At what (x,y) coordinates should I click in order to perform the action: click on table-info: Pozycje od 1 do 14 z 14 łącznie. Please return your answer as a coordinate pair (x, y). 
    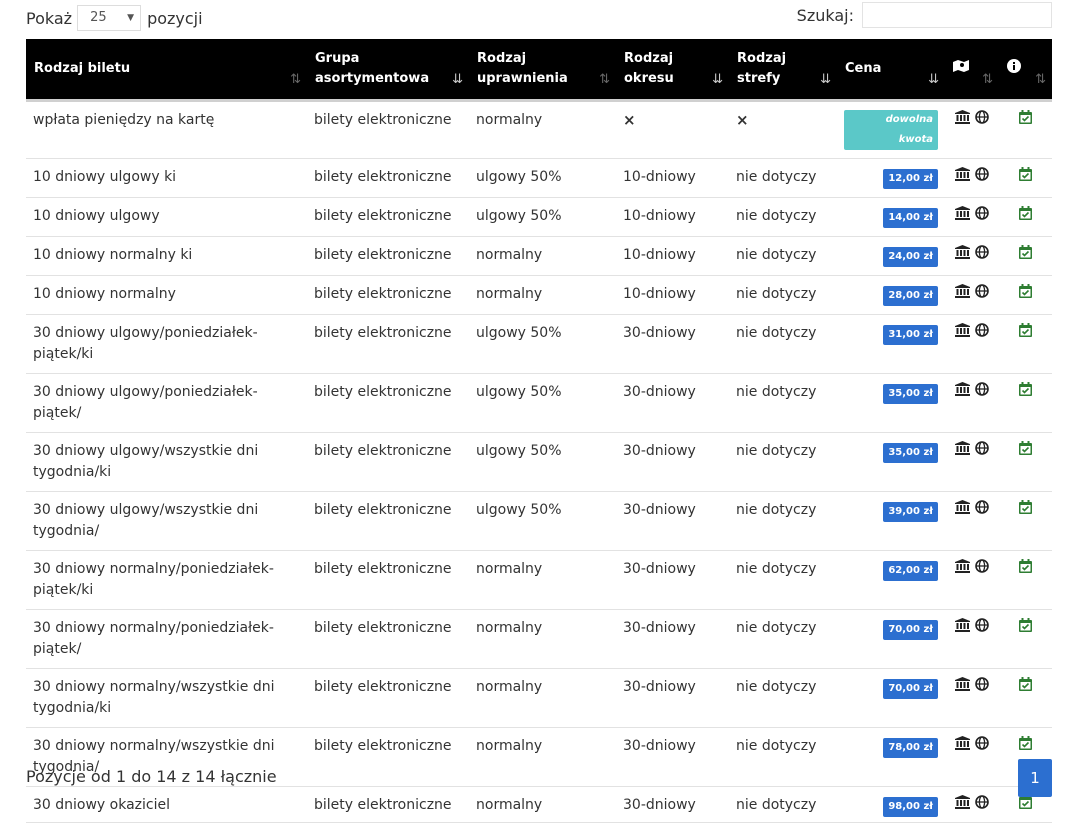
    Looking at the image, I should click on (151, 776).